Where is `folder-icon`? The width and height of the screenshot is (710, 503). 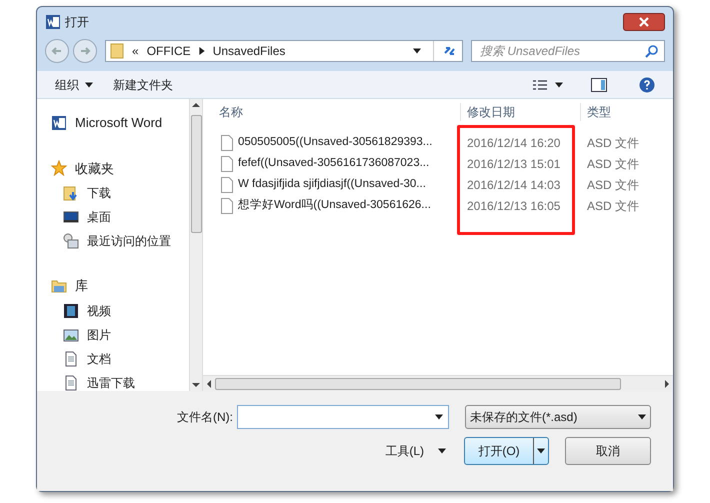 folder-icon is located at coordinates (117, 51).